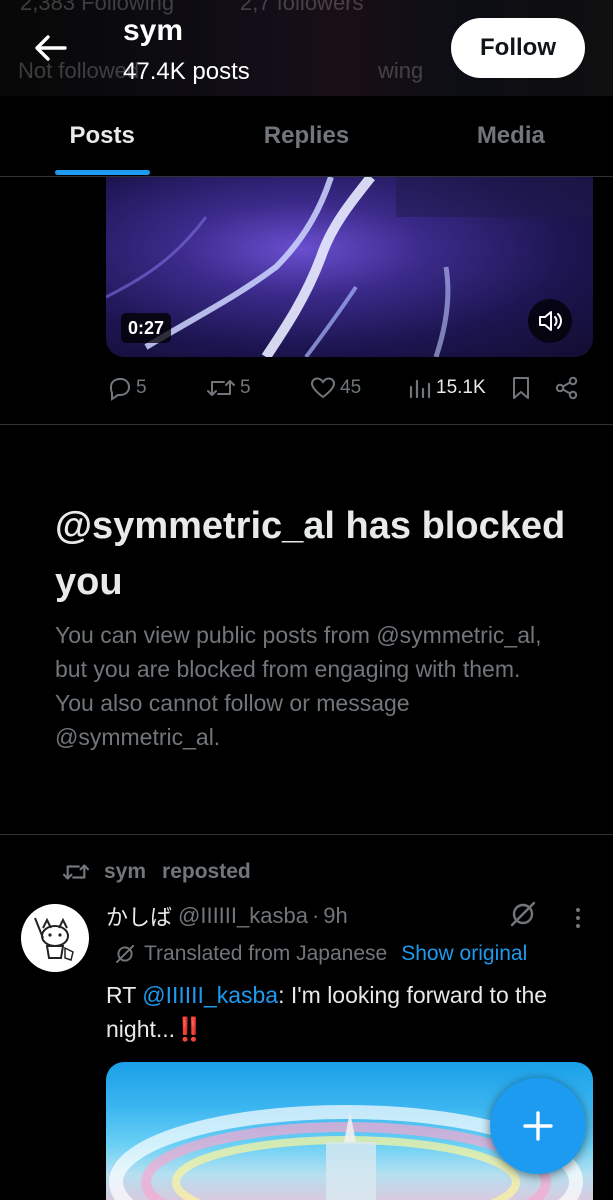 The height and width of the screenshot is (1200, 613). I want to click on plus-icon, so click(538, 1126).